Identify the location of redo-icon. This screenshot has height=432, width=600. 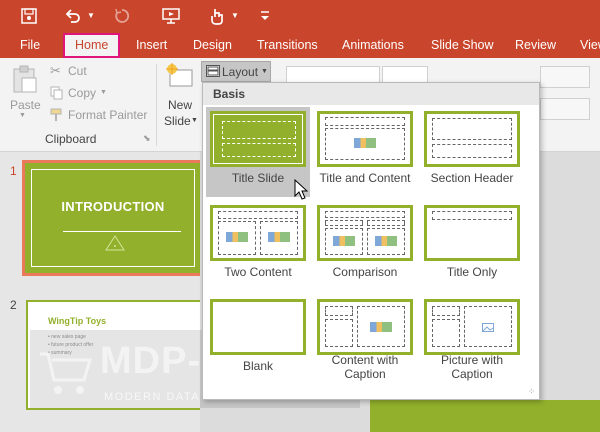
(122, 16).